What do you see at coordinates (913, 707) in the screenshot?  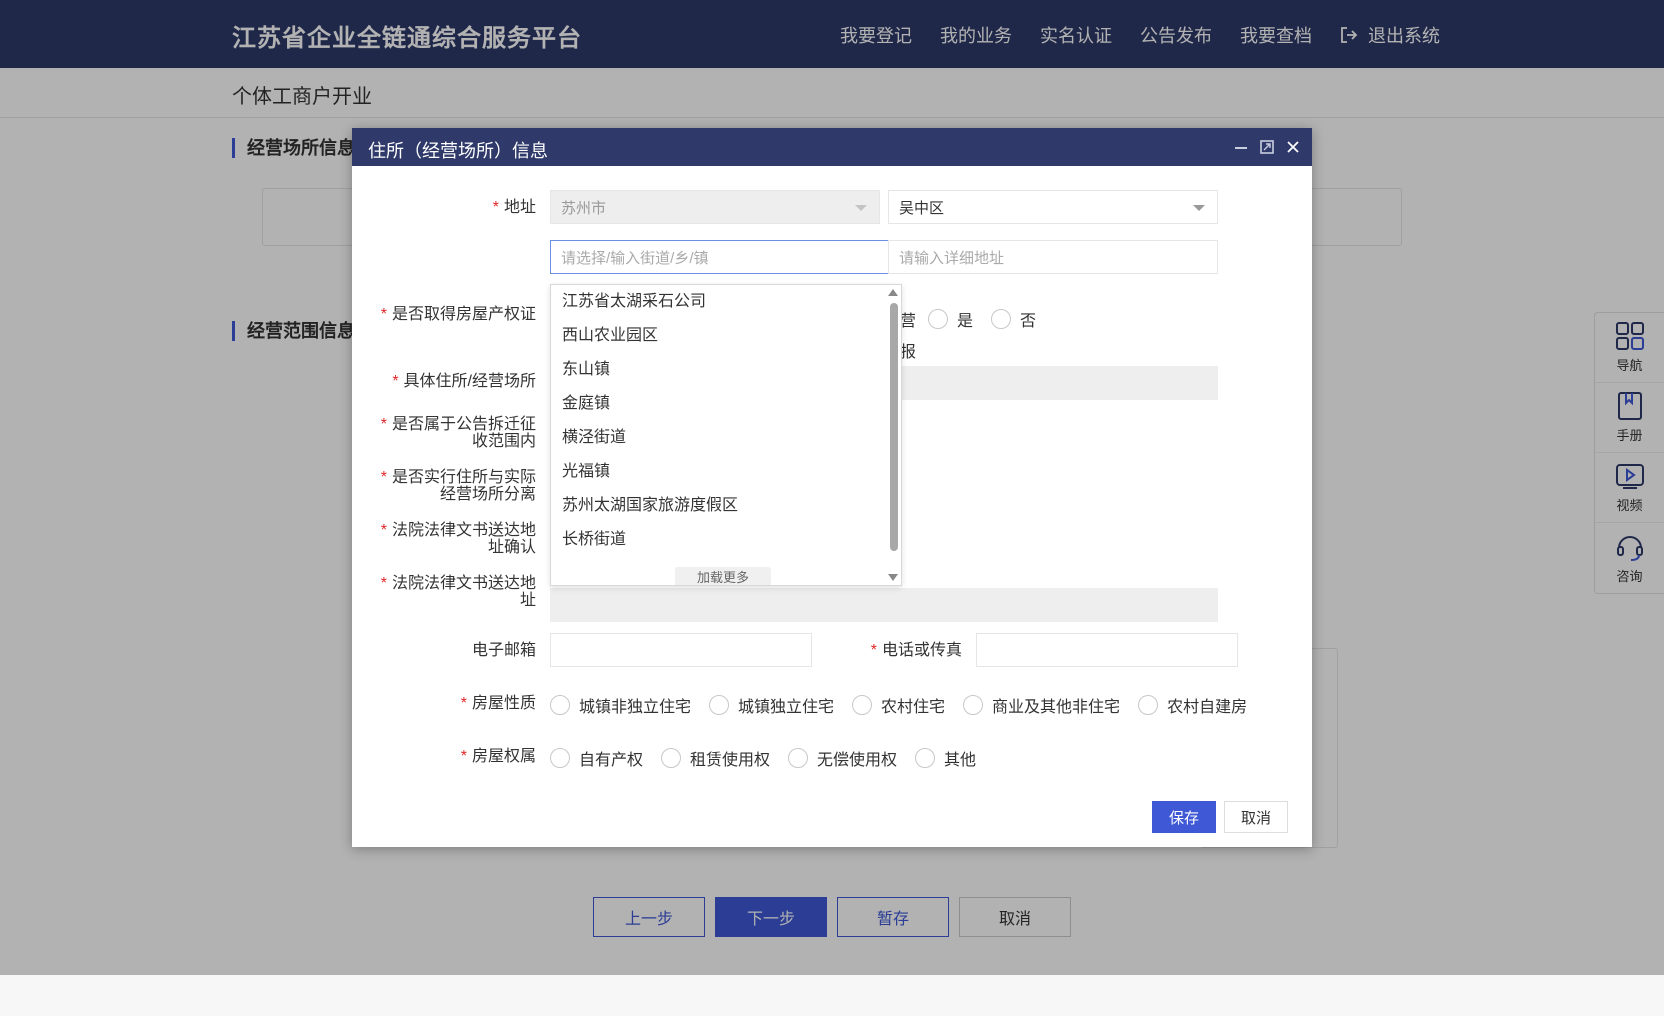 I see `house-type-option-label: 农村住宅` at bounding box center [913, 707].